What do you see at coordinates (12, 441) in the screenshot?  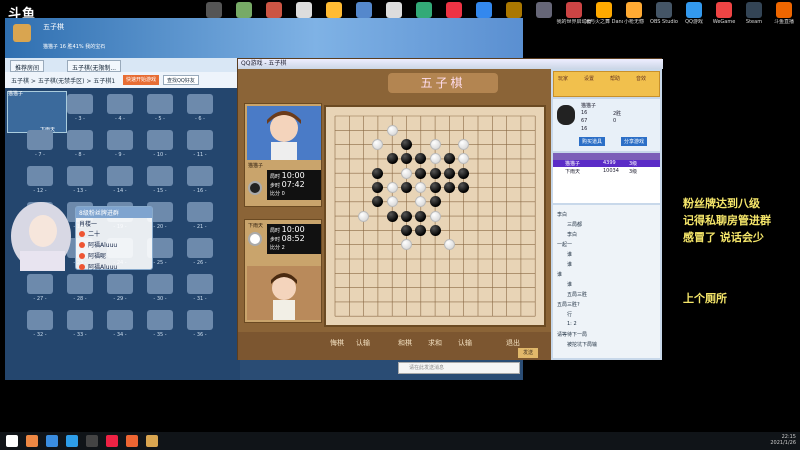 I see `start-icon` at bounding box center [12, 441].